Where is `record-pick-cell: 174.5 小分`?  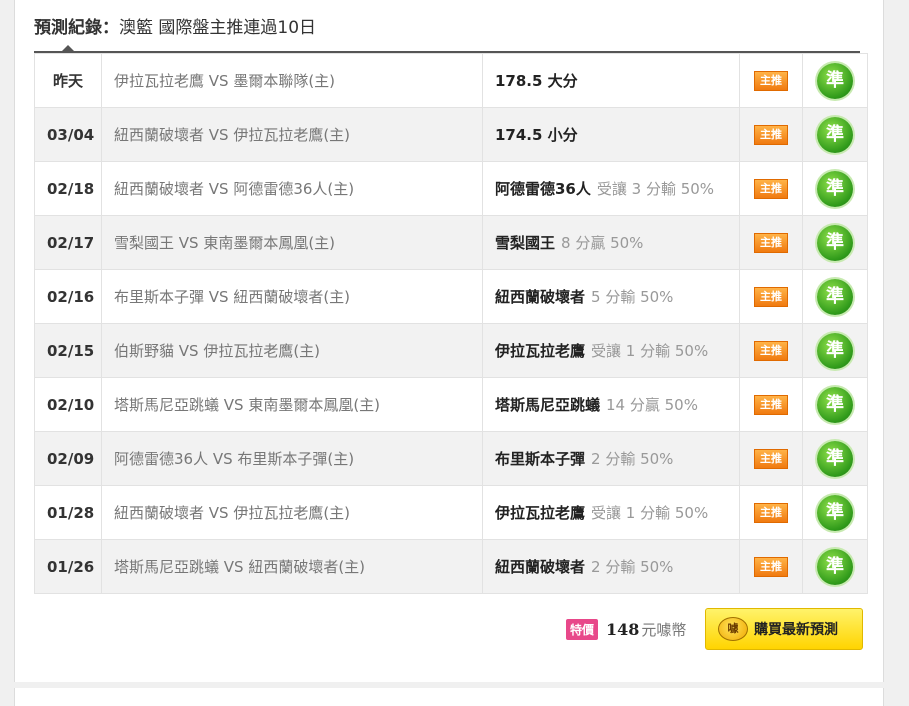 record-pick-cell: 174.5 小分 is located at coordinates (611, 134).